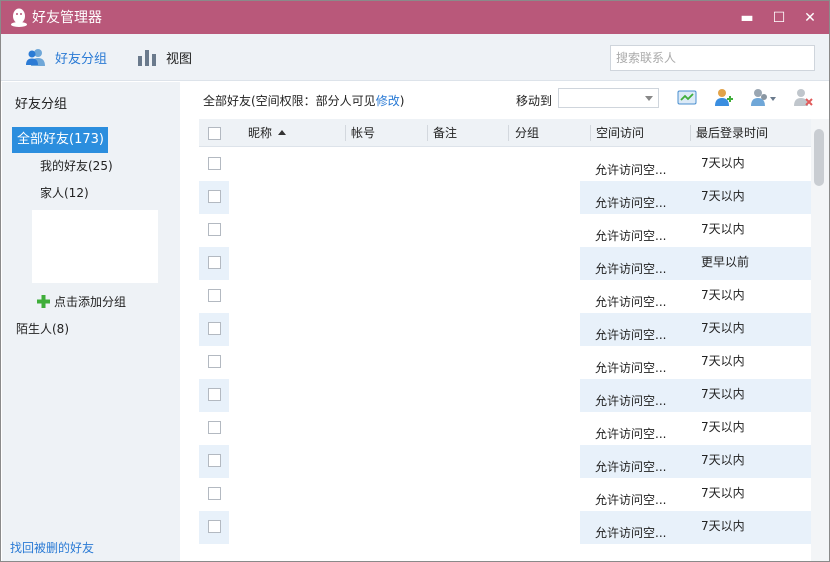 The height and width of the screenshot is (562, 830). What do you see at coordinates (388, 101) in the screenshot?
I see `modify-permission-link: 修改` at bounding box center [388, 101].